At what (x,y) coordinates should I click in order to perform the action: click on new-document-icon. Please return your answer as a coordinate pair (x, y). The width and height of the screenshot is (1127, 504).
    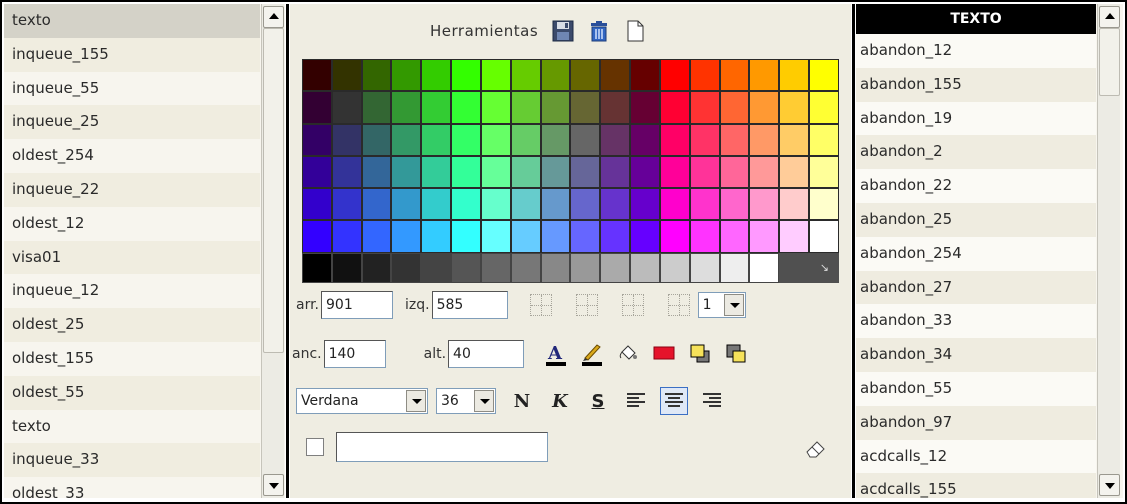
    Looking at the image, I should click on (635, 31).